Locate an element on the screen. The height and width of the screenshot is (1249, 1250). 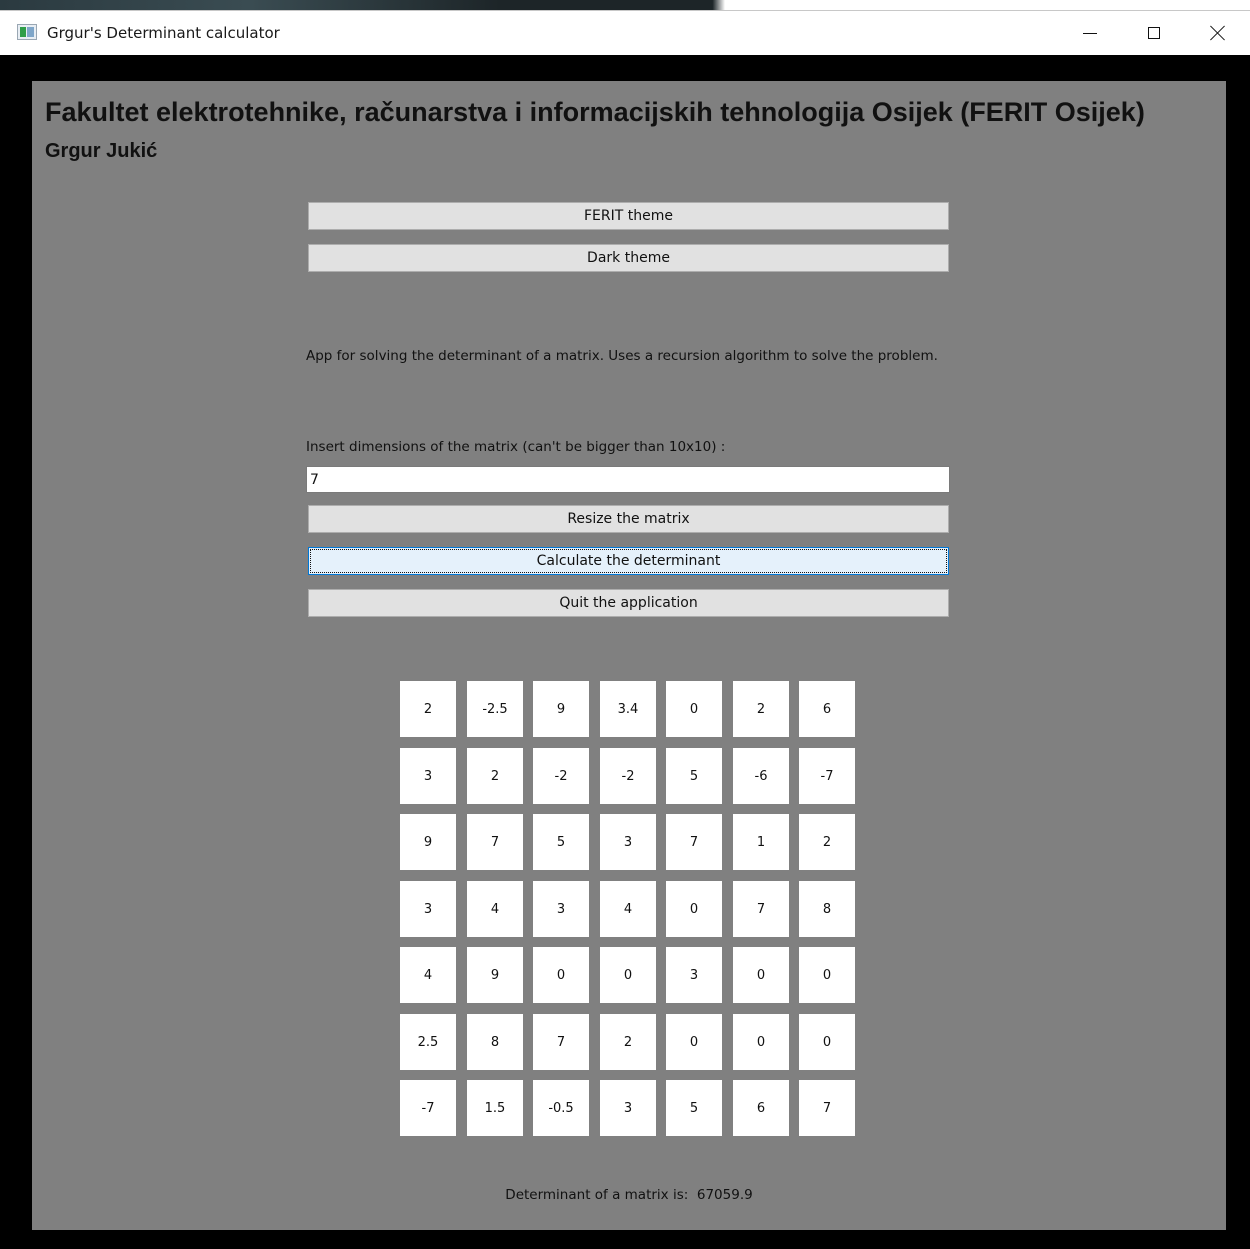
matrix-cell: 1.5 is located at coordinates (495, 1108).